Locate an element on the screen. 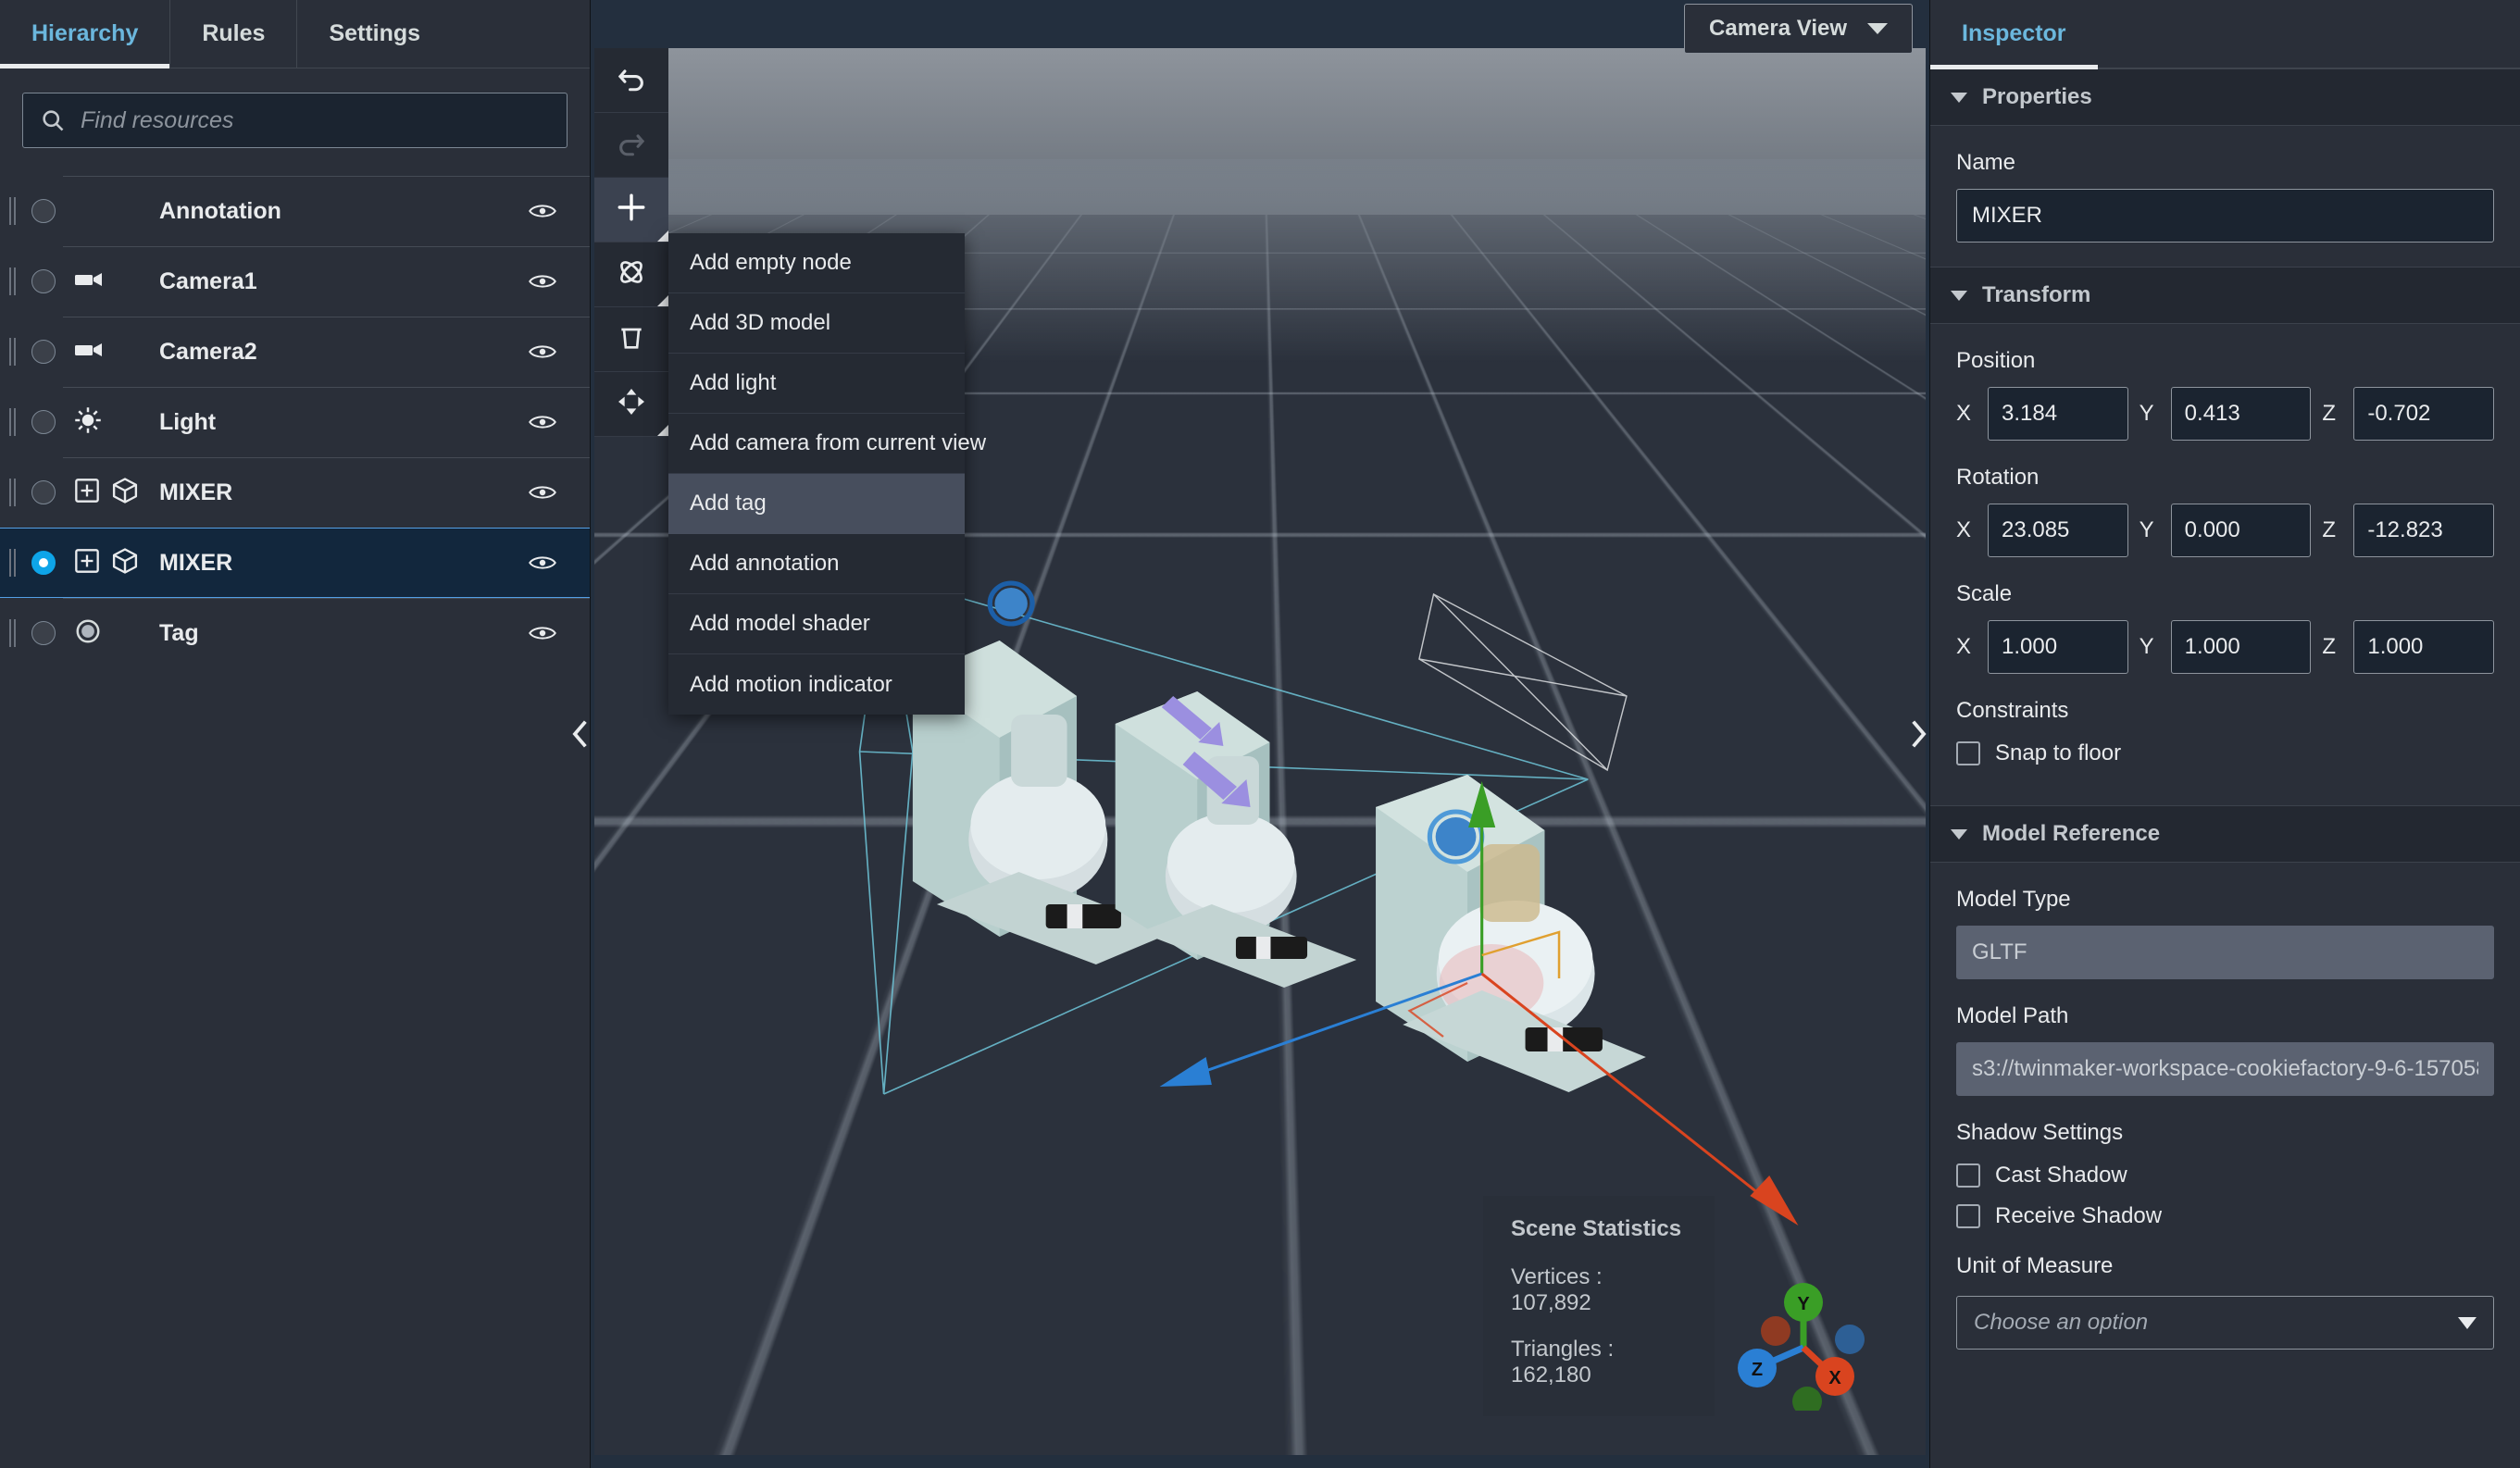 Image resolution: width=2520 pixels, height=1468 pixels. redo-icon is located at coordinates (631, 145).